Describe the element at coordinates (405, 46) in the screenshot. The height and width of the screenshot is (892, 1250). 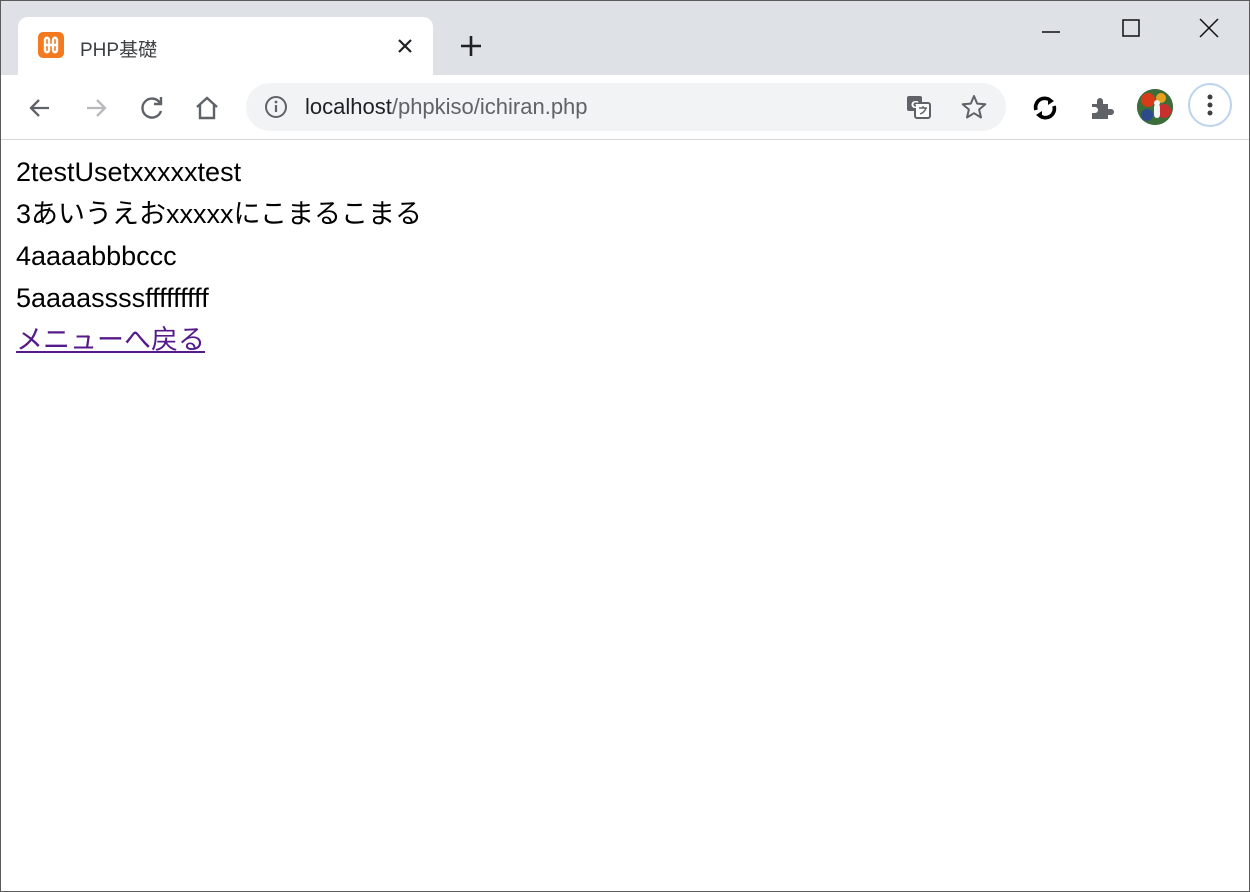
I see `close-icon` at that location.